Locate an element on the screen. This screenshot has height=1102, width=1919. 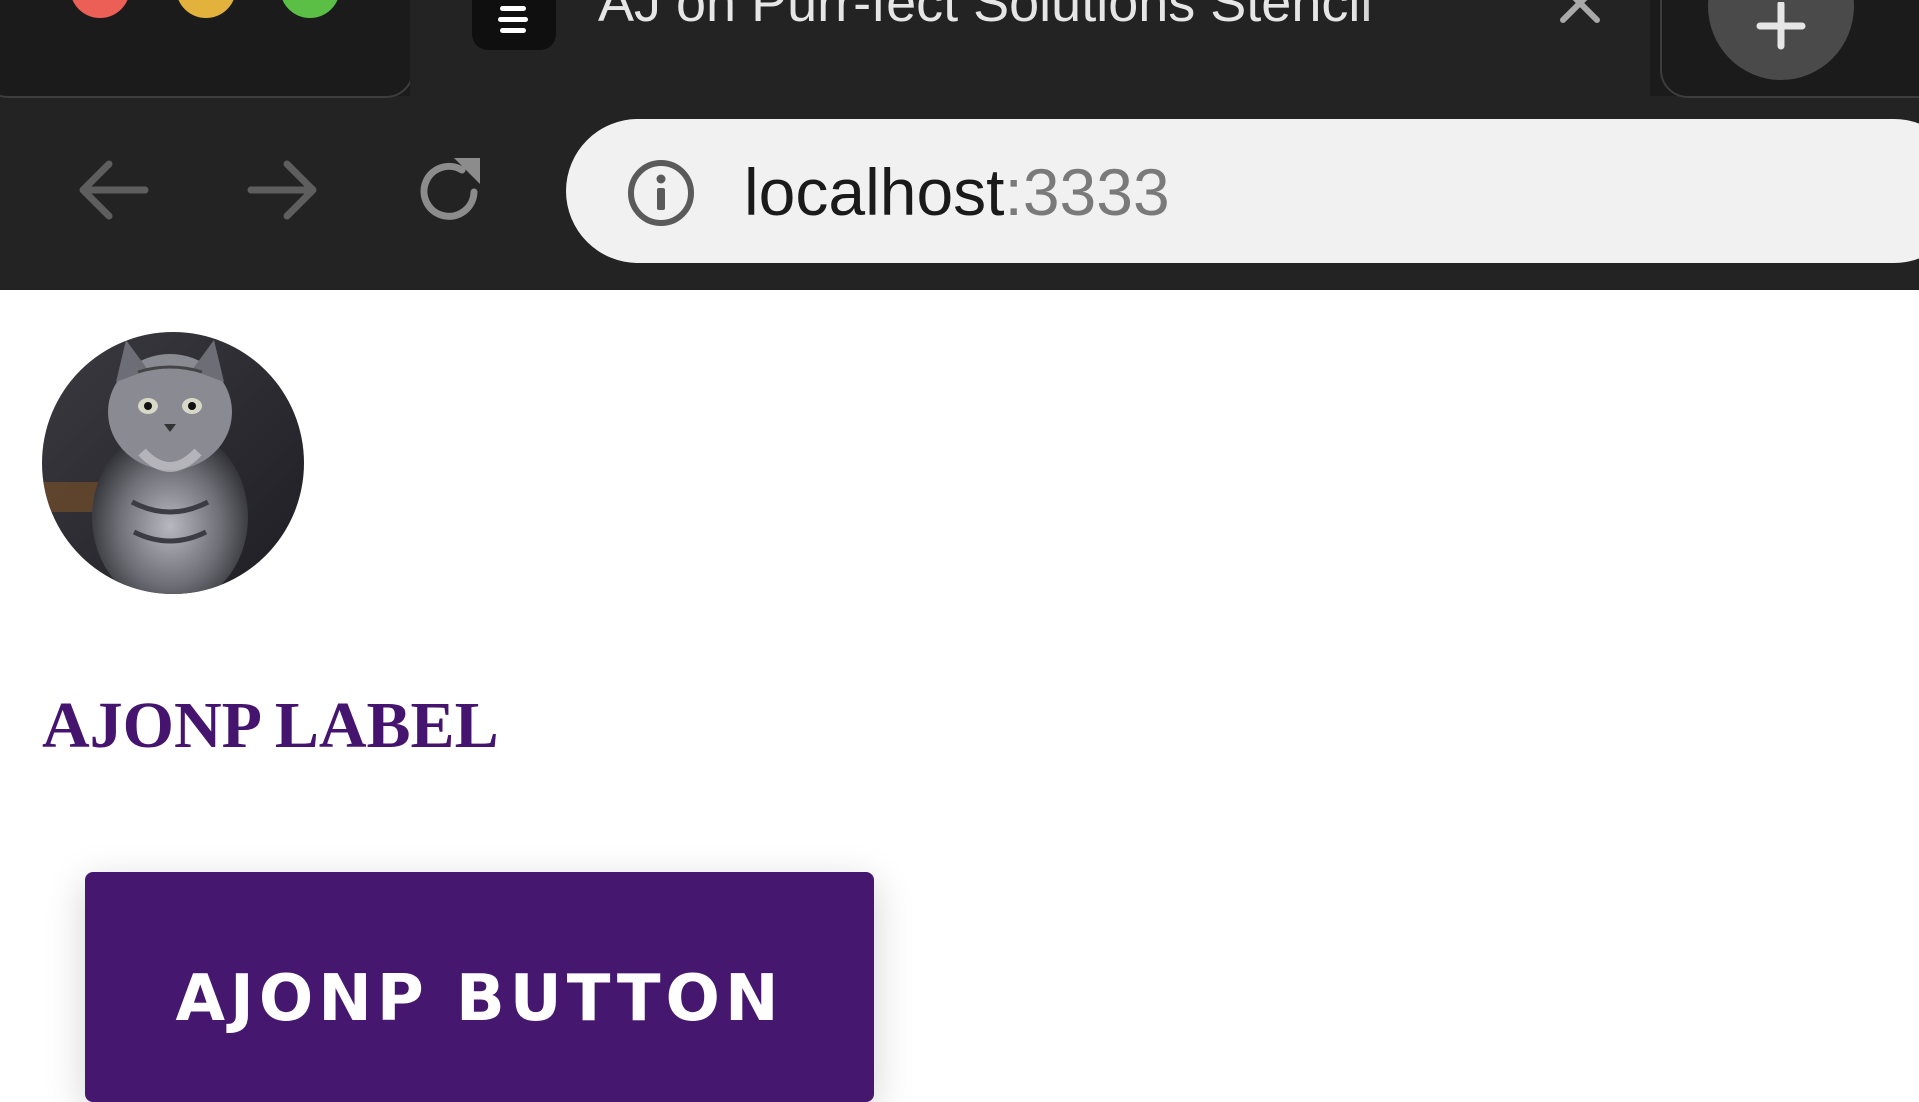
avatar is located at coordinates (173, 463).